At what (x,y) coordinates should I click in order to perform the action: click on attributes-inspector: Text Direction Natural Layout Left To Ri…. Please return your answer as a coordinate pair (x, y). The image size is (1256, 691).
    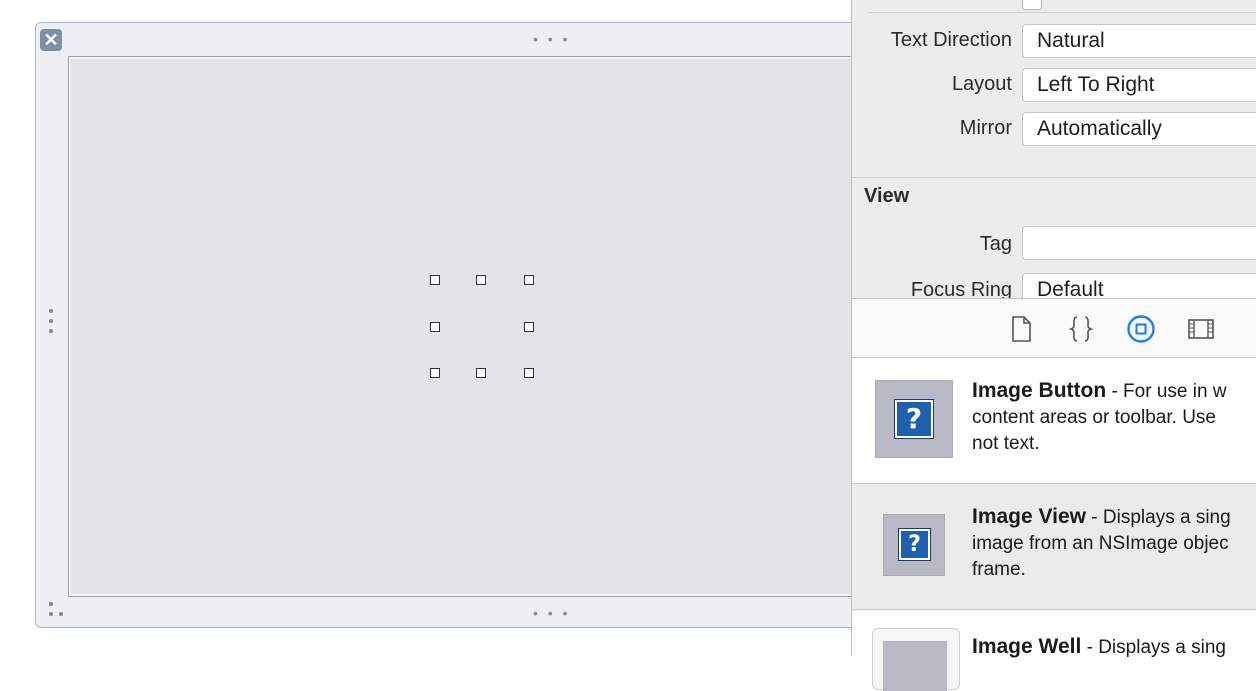
    Looking at the image, I should click on (1054, 149).